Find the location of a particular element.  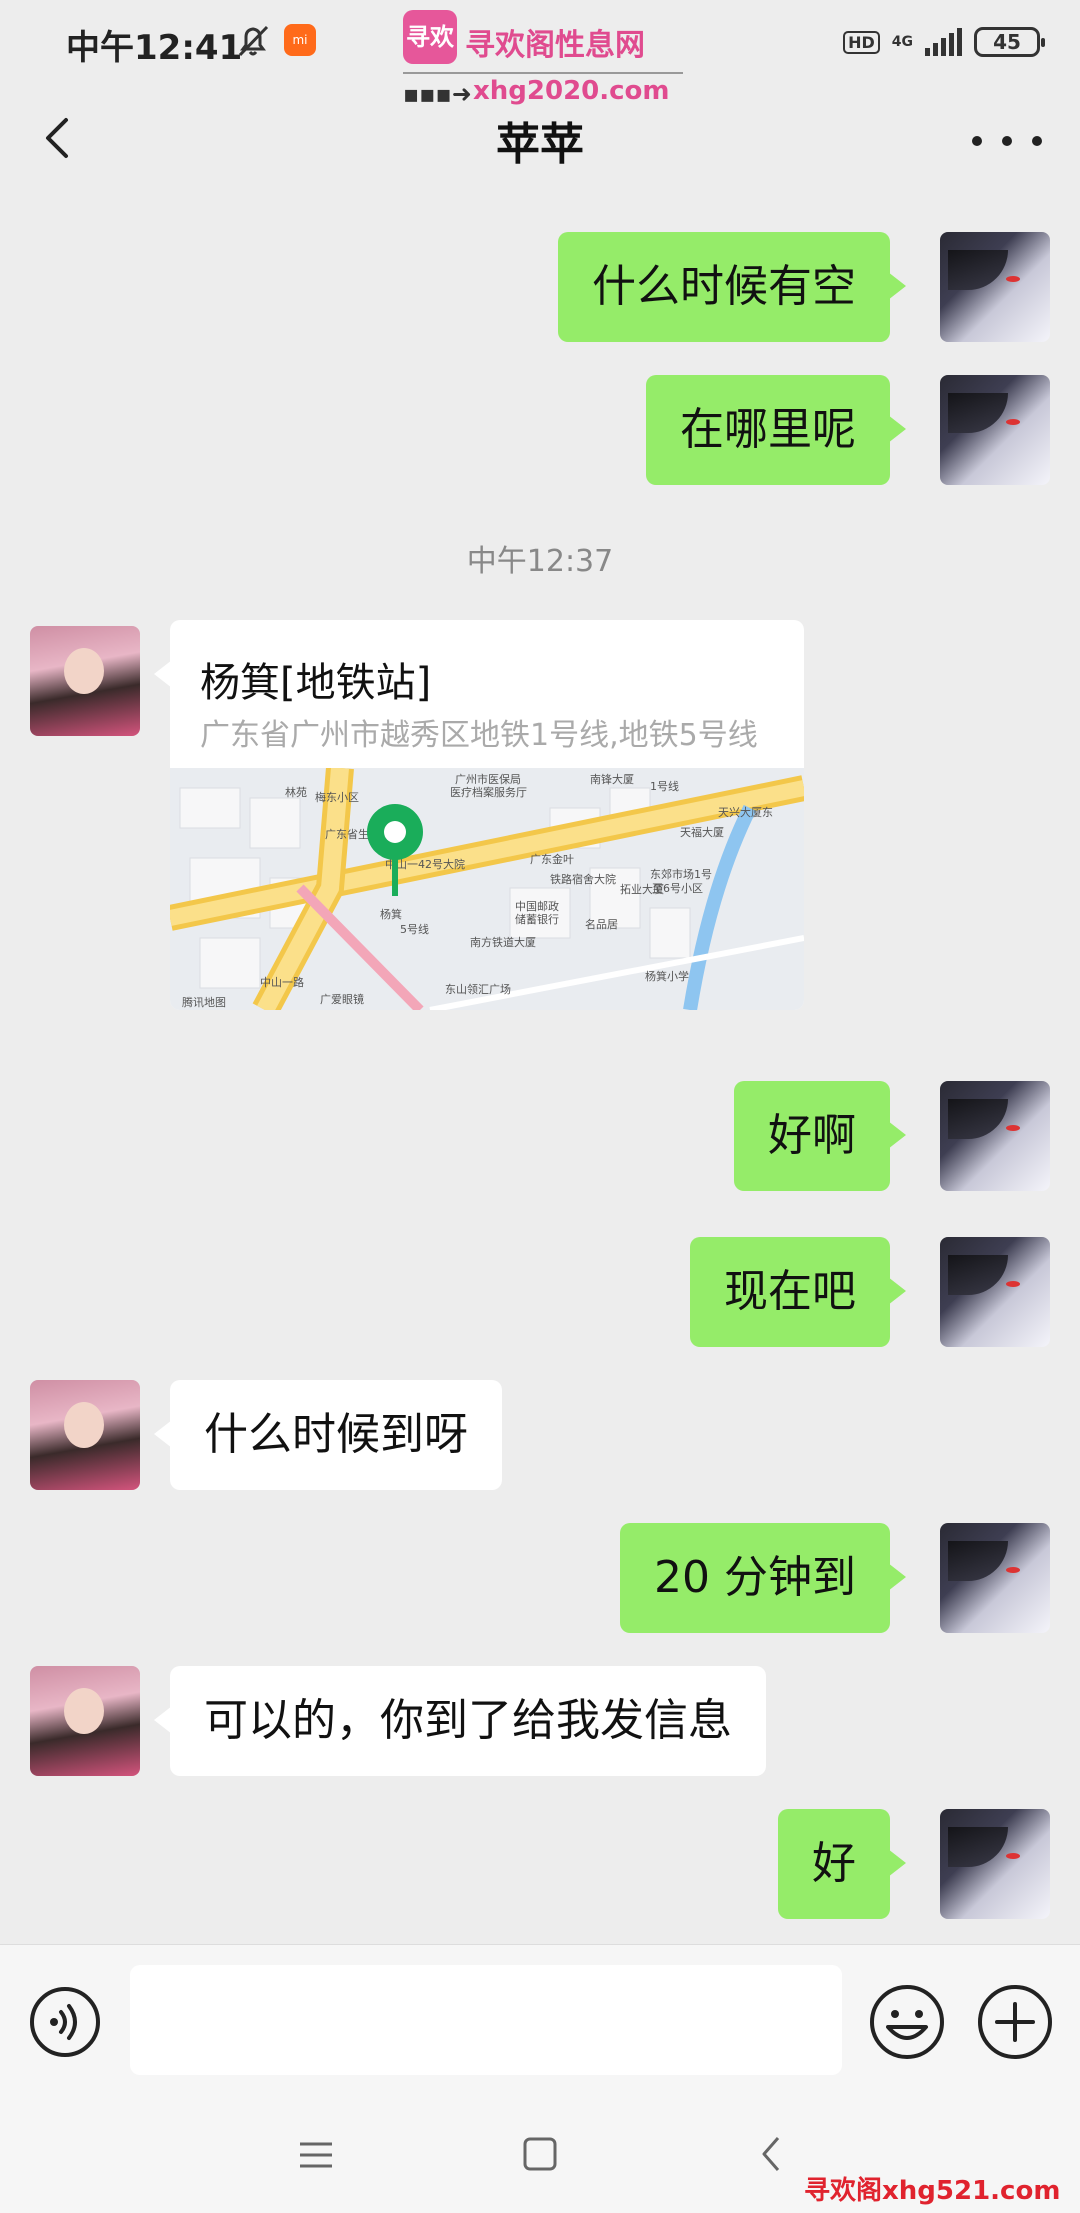

map-label: 东郊市场1号 is located at coordinates (681, 874).